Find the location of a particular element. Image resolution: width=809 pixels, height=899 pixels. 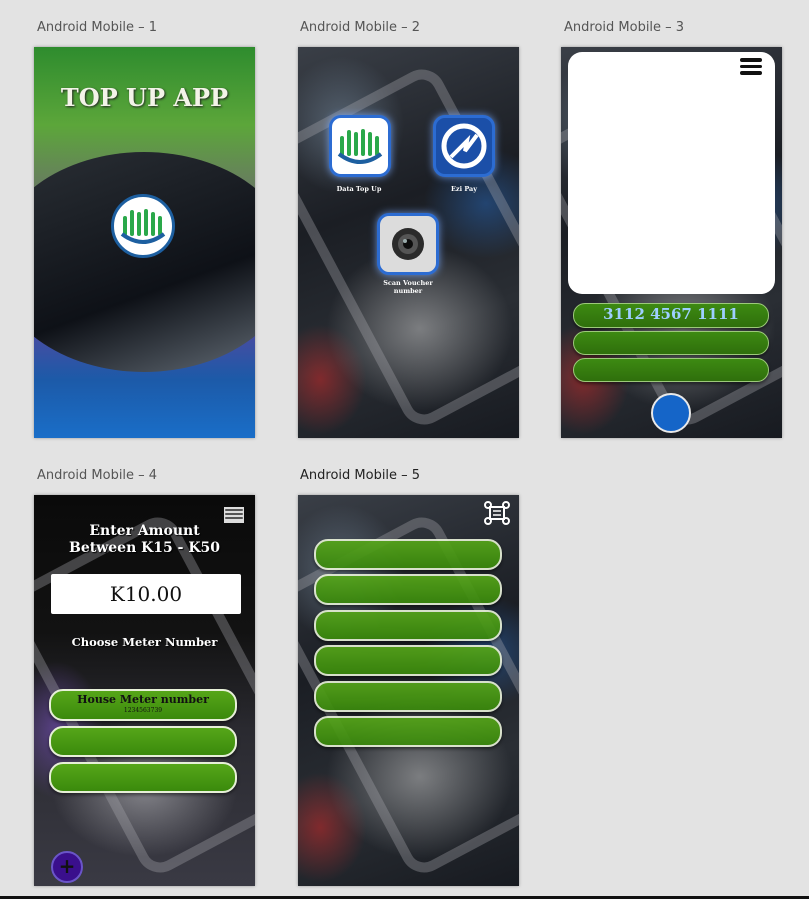

pay-icon is located at coordinates (464, 146).